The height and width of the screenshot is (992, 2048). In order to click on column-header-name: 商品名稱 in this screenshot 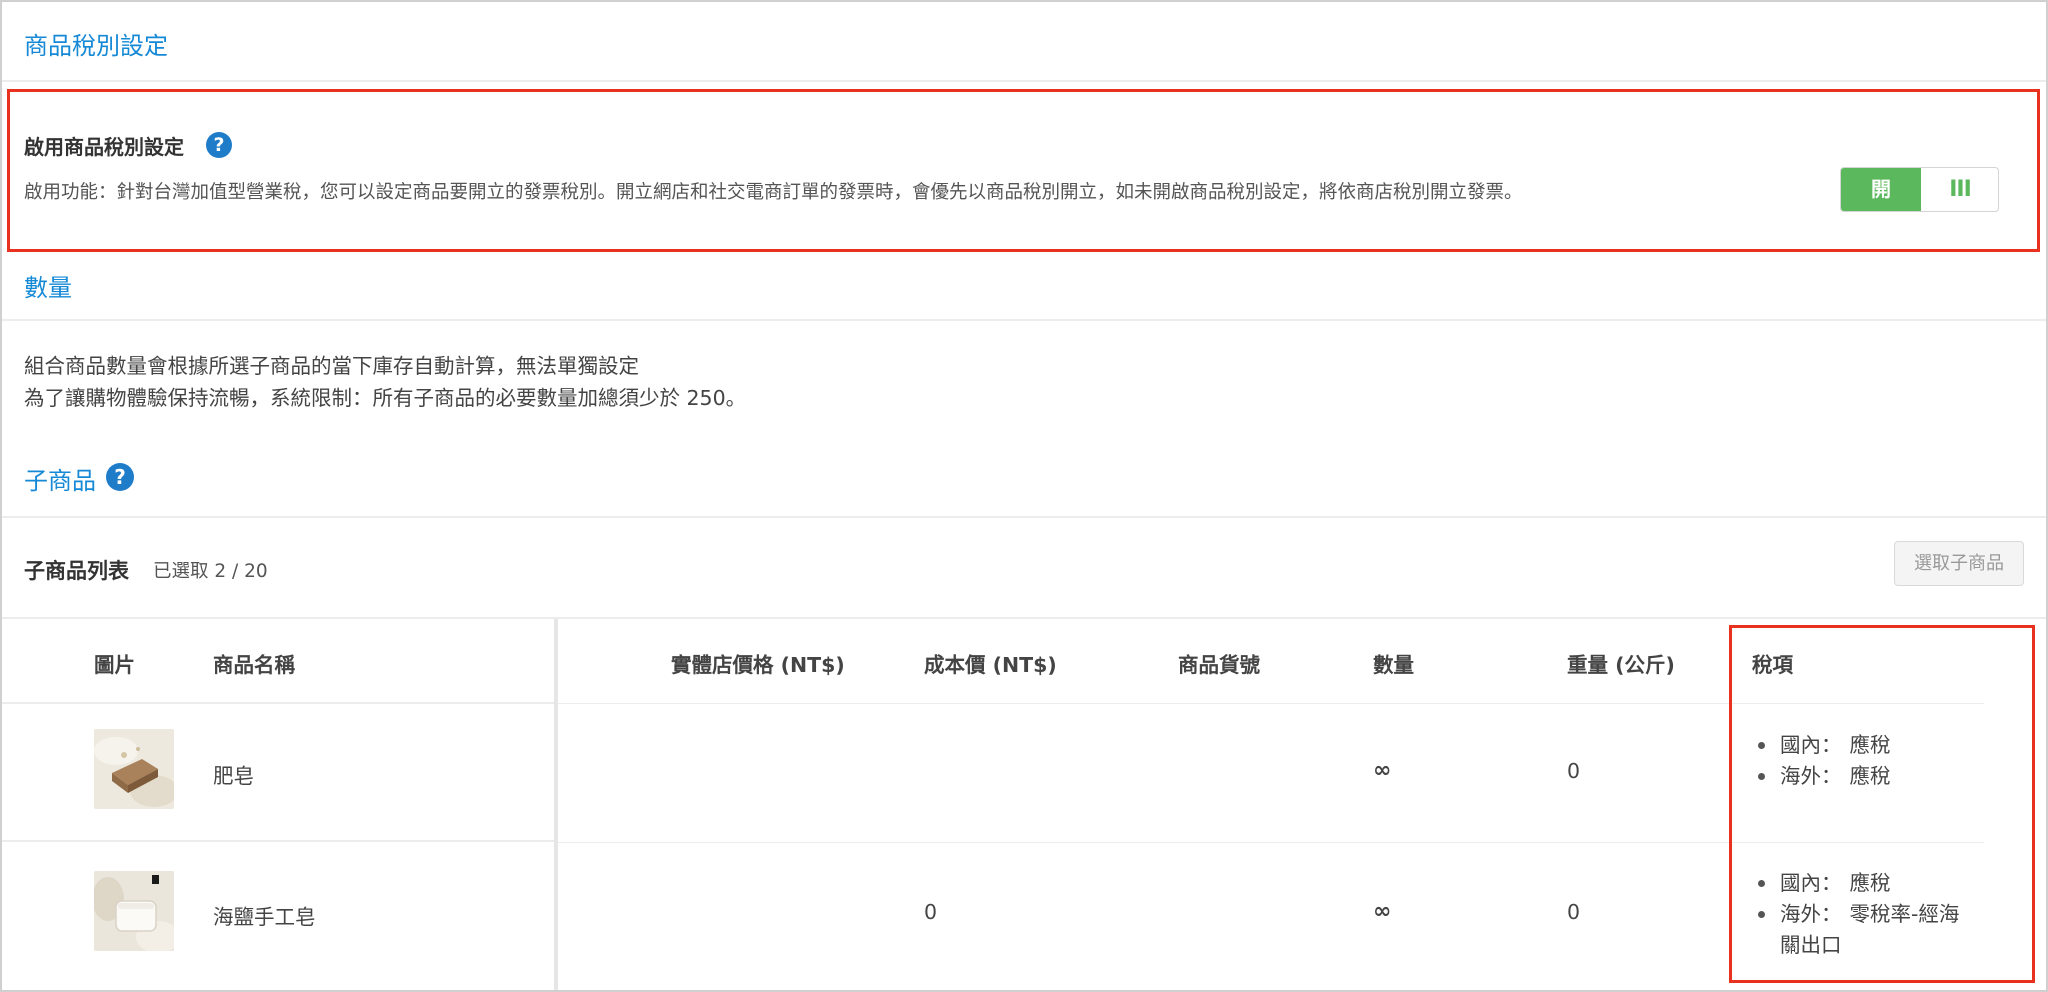, I will do `click(254, 665)`.